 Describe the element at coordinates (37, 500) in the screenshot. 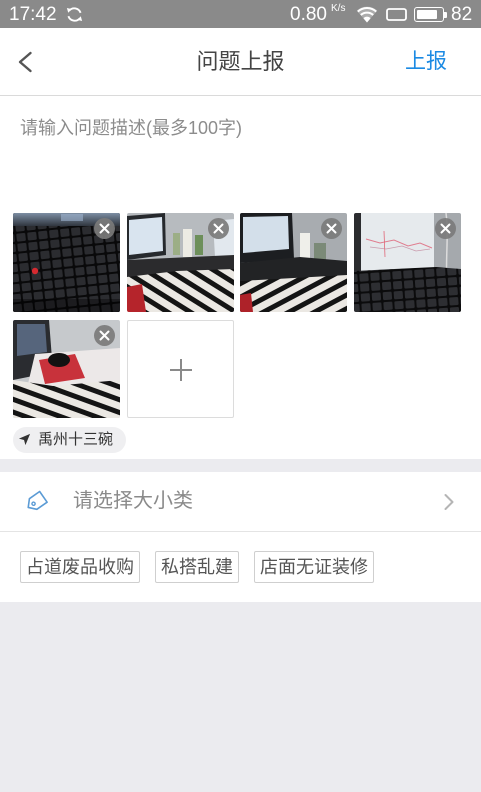

I see `tag-icon` at that location.